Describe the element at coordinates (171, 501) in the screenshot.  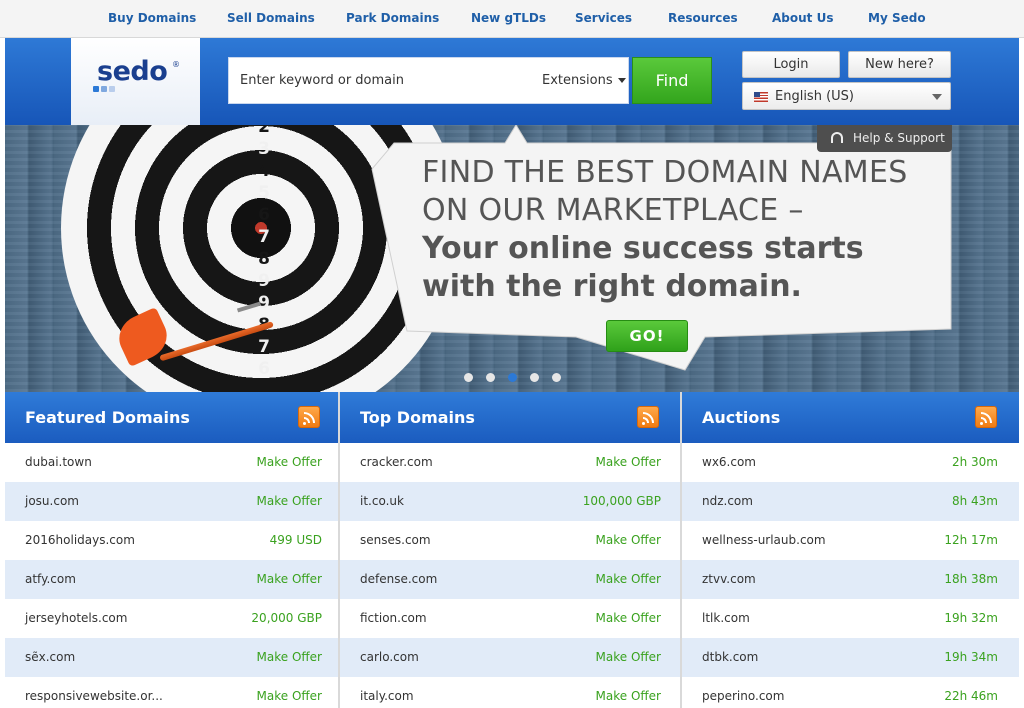
I see `table-row: josu.com Make Offer` at that location.